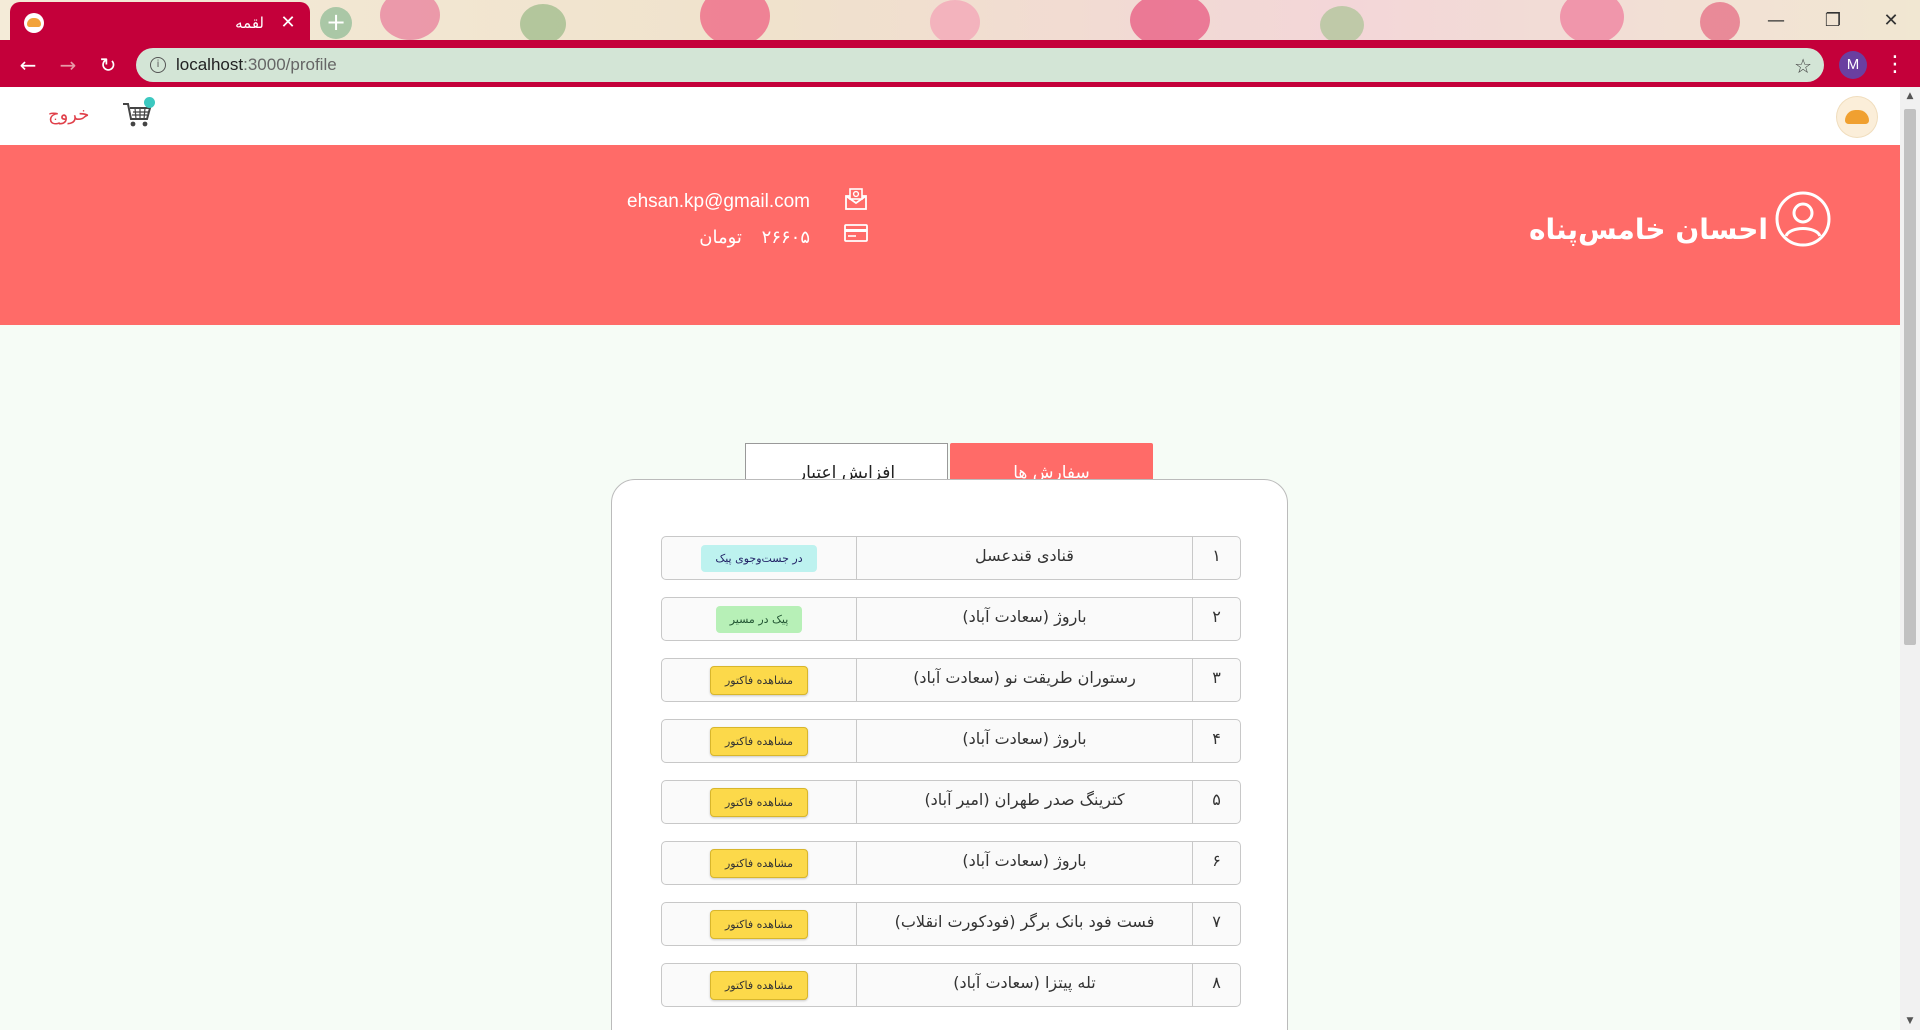  I want to click on order-row: ۱ قنادی قندعسل در جست‌وجوی پیک, so click(951, 558).